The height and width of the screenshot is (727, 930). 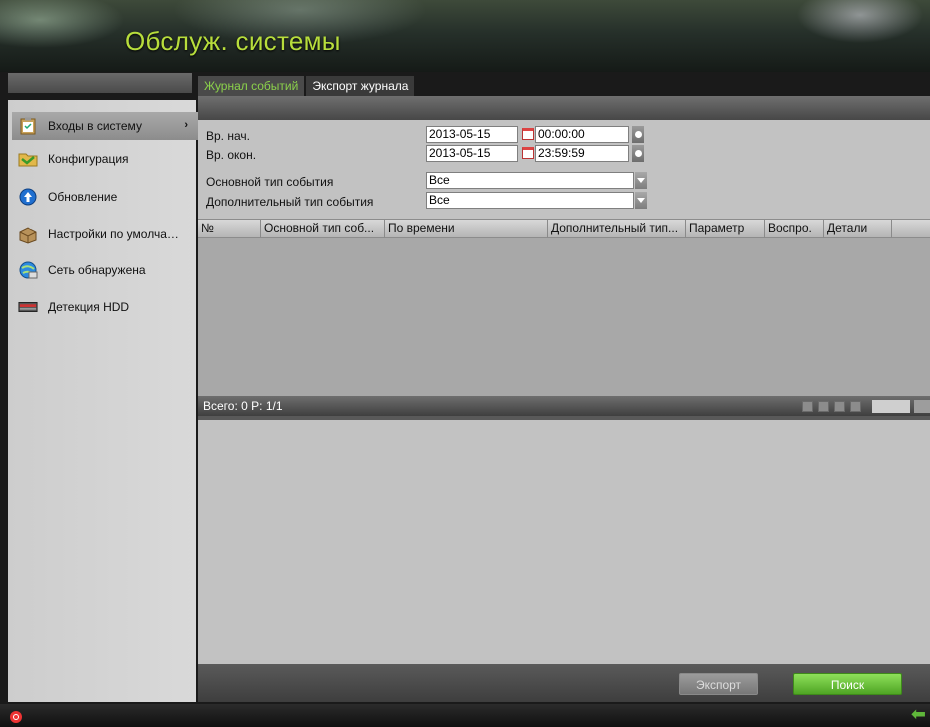 What do you see at coordinates (100, 83) in the screenshot?
I see `sidebar-header-bar` at bounding box center [100, 83].